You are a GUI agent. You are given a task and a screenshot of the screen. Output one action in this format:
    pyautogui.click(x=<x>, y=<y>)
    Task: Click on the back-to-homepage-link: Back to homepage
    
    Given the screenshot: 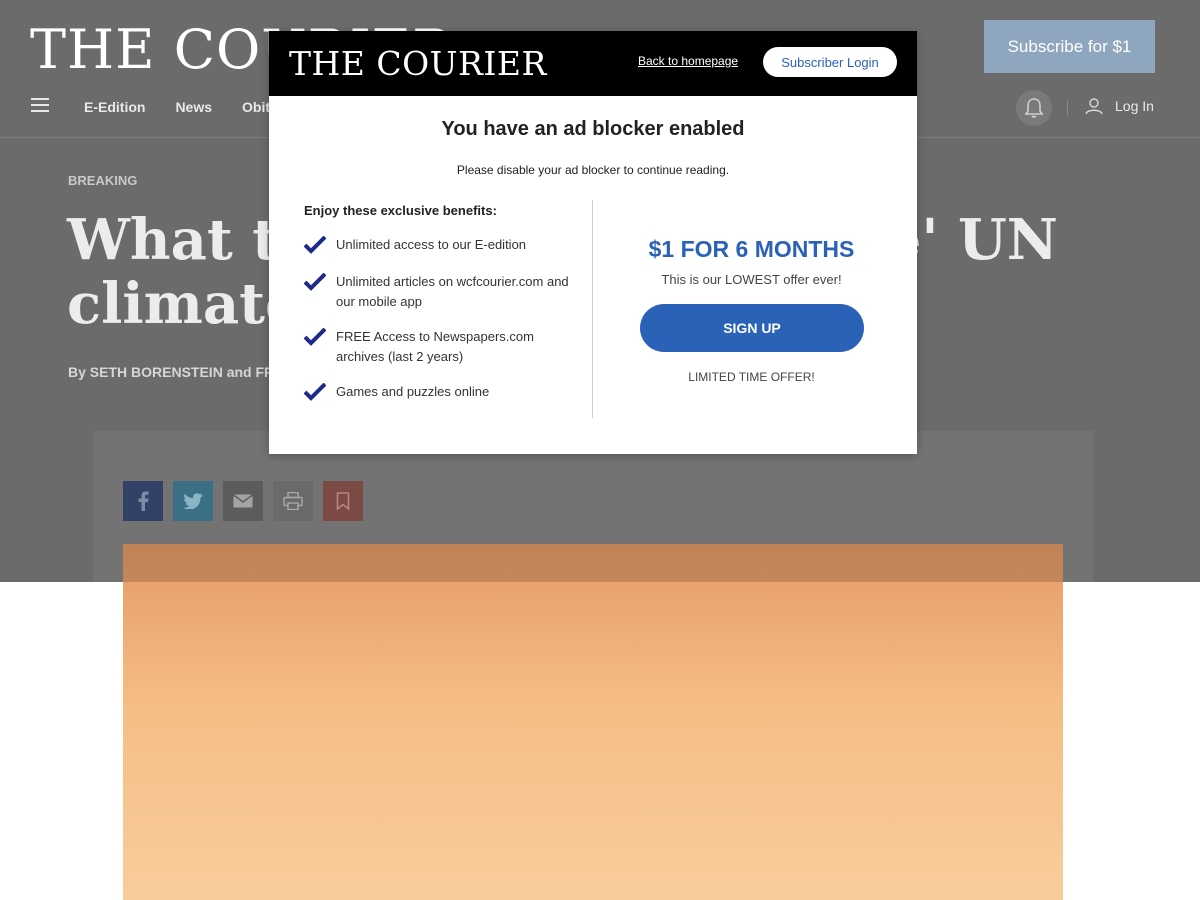 What is the action you would take?
    pyautogui.click(x=688, y=61)
    